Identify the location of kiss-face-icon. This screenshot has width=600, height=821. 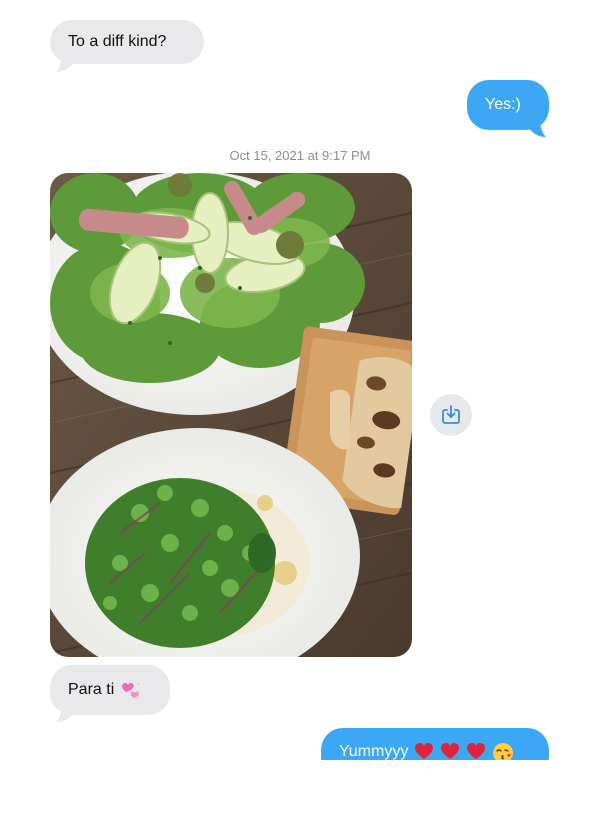
(503, 751).